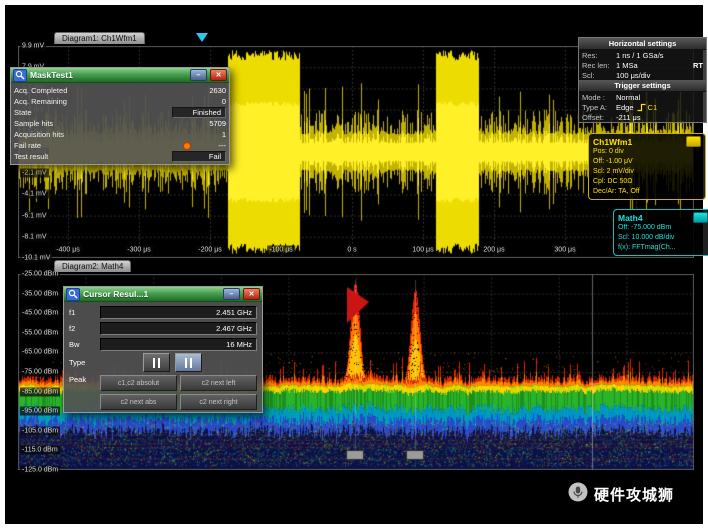 This screenshot has height=529, width=708. I want to click on row-value: ---, so click(222, 145).